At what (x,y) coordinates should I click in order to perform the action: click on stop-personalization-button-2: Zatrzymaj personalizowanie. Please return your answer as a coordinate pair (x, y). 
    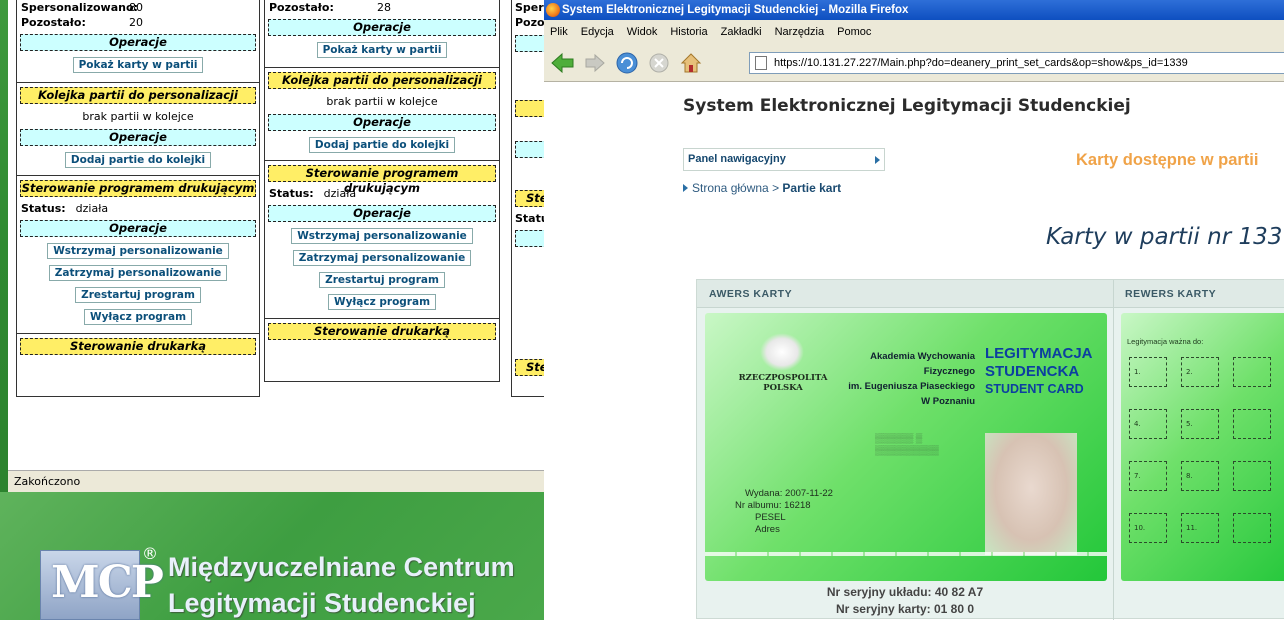
    Looking at the image, I should click on (382, 258).